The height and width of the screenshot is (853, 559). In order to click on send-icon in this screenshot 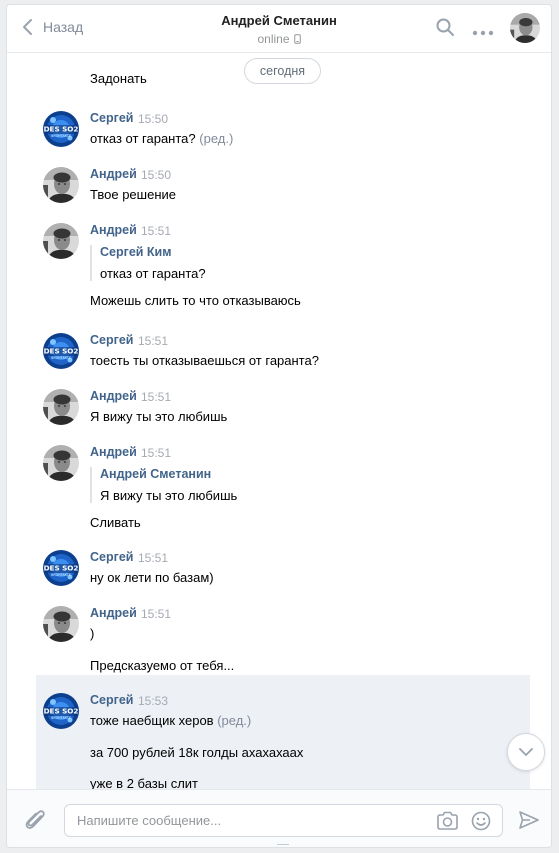, I will do `click(529, 820)`.